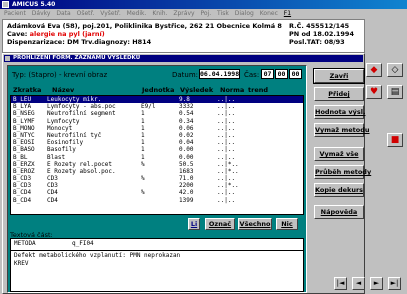  Describe the element at coordinates (186, 143) in the screenshot. I see `result-cell-vysledek: 0.04` at that location.